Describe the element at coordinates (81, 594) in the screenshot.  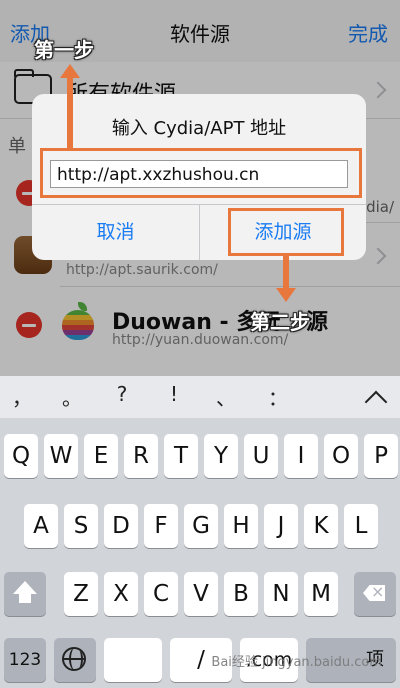
I see `key-z: Z` at that location.